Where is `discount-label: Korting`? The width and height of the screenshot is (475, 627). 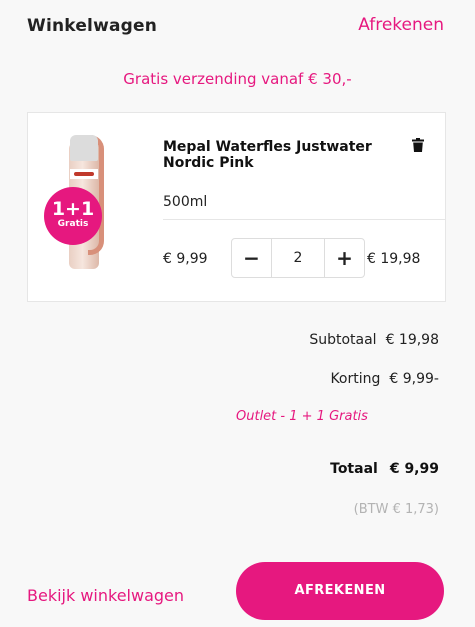
discount-label: Korting is located at coordinates (355, 379).